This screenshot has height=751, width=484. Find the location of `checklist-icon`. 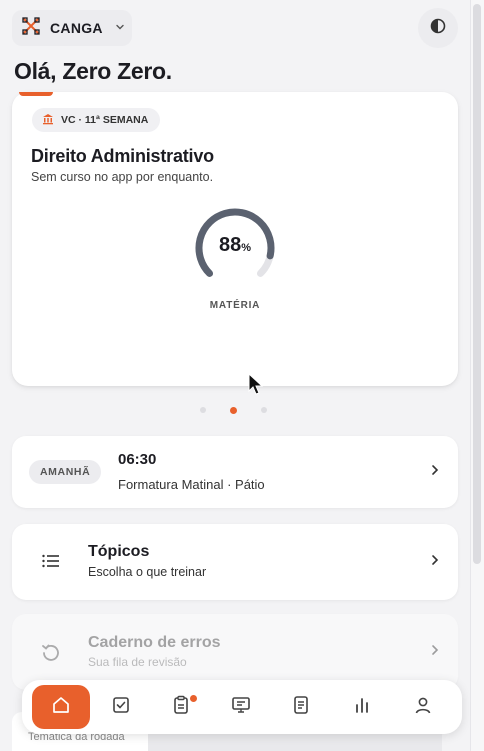

checklist-icon is located at coordinates (121, 707).